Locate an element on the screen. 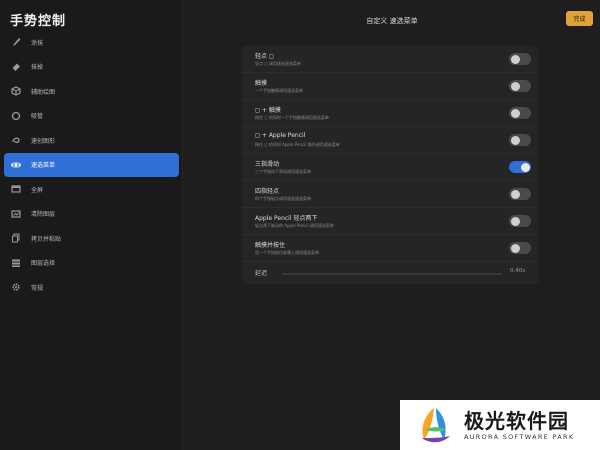  setting-title: 四指轻点 is located at coordinates (267, 191).